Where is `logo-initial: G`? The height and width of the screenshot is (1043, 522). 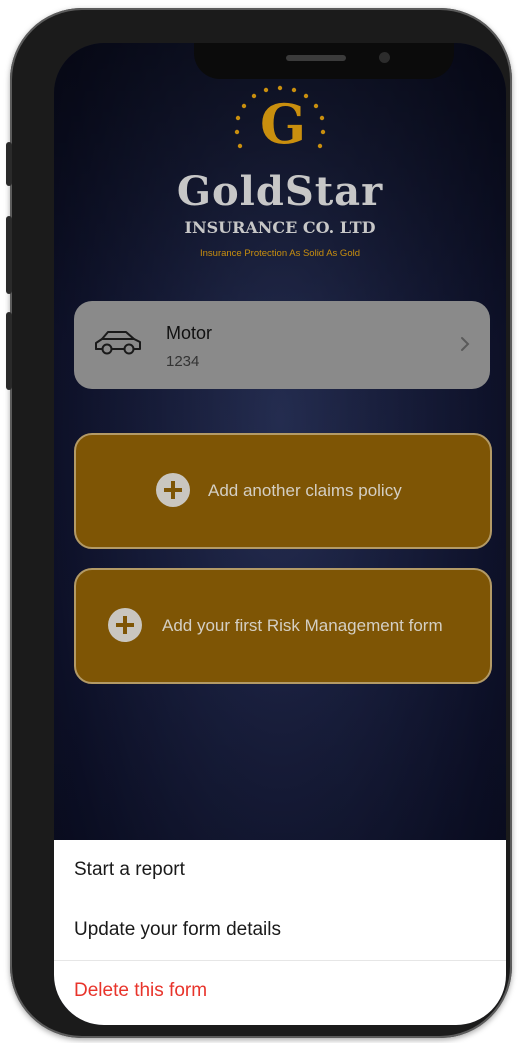 logo-initial: G is located at coordinates (283, 124).